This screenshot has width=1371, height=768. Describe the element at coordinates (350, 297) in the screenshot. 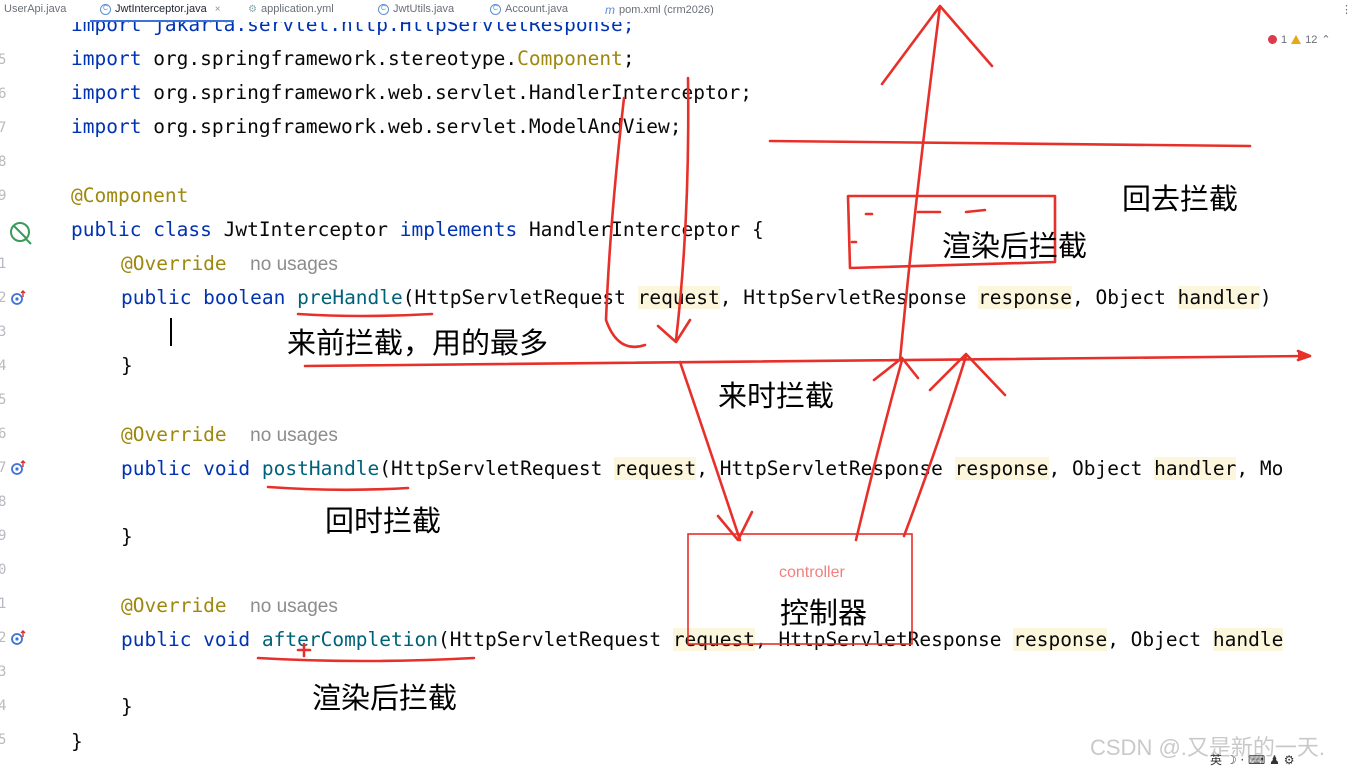

I see `method-name: preHandle` at that location.